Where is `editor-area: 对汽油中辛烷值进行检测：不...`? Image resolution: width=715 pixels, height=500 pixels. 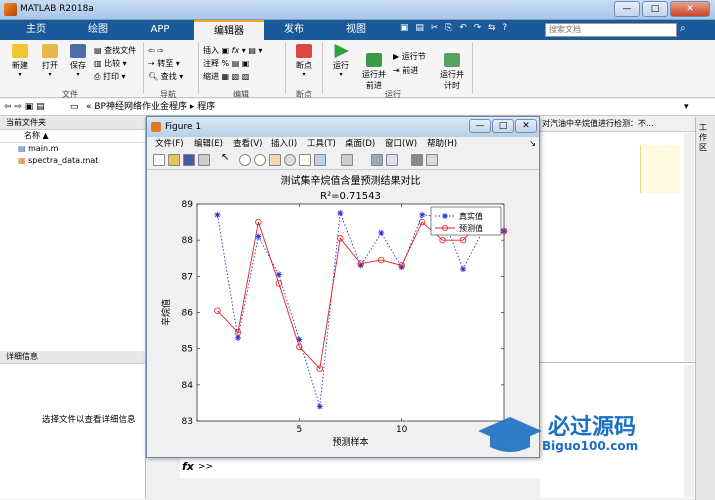 editor-area: 对汽油中辛烷值进行检测：不... is located at coordinates (617, 240).